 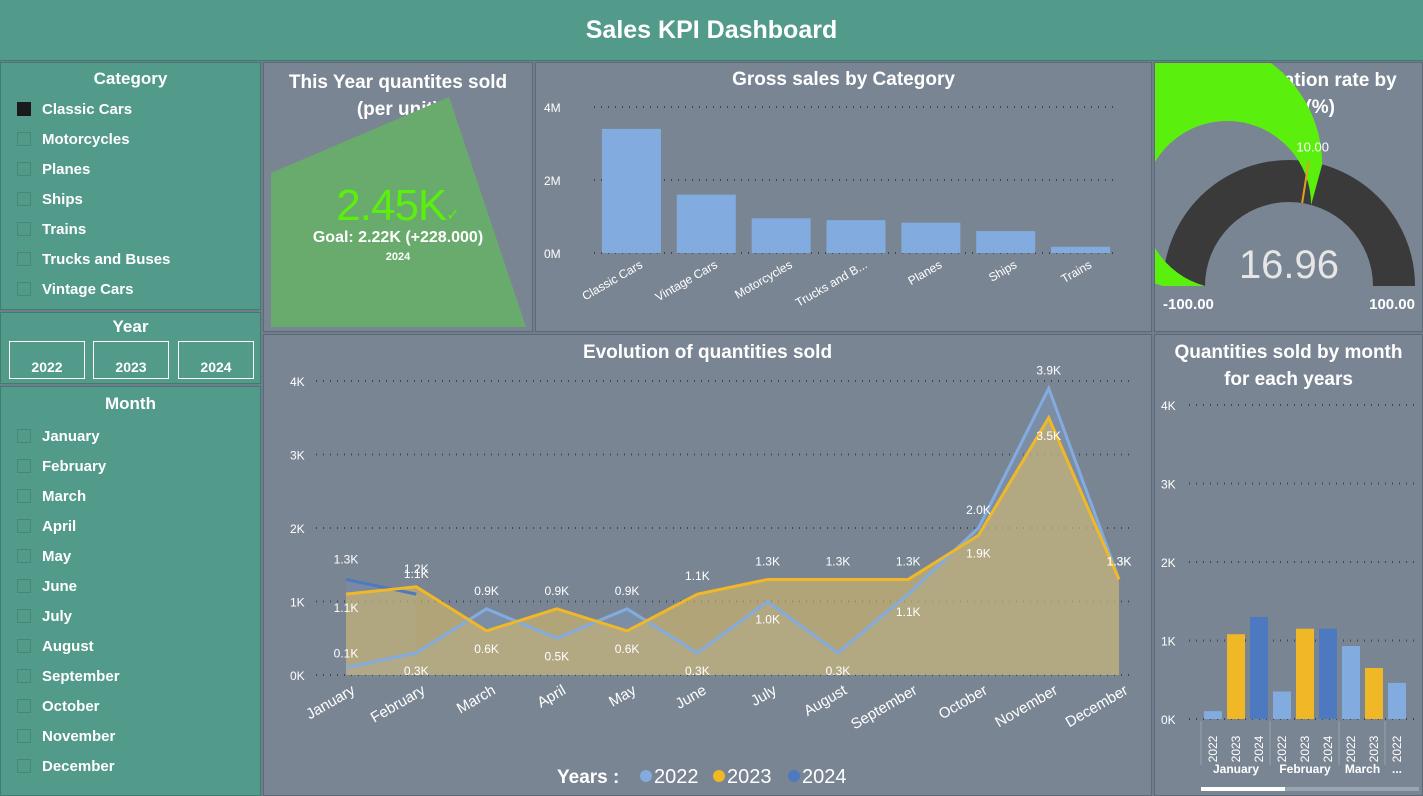 I want to click on month-option-label: March, so click(x=64, y=496).